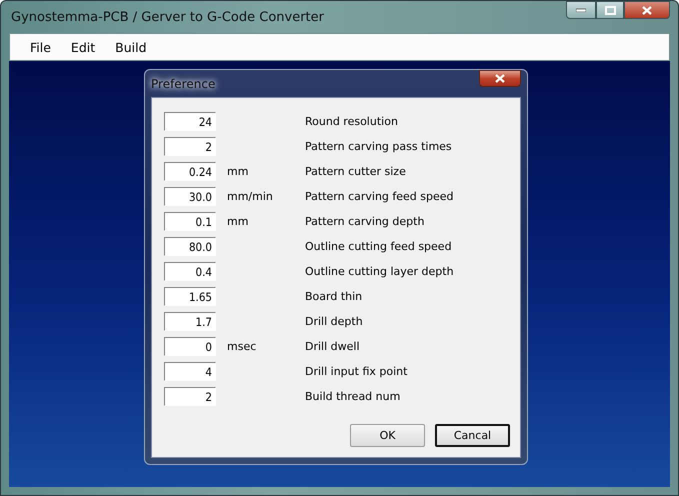  What do you see at coordinates (380, 271) in the screenshot?
I see `setting-label: Outline cutting layer depth` at bounding box center [380, 271].